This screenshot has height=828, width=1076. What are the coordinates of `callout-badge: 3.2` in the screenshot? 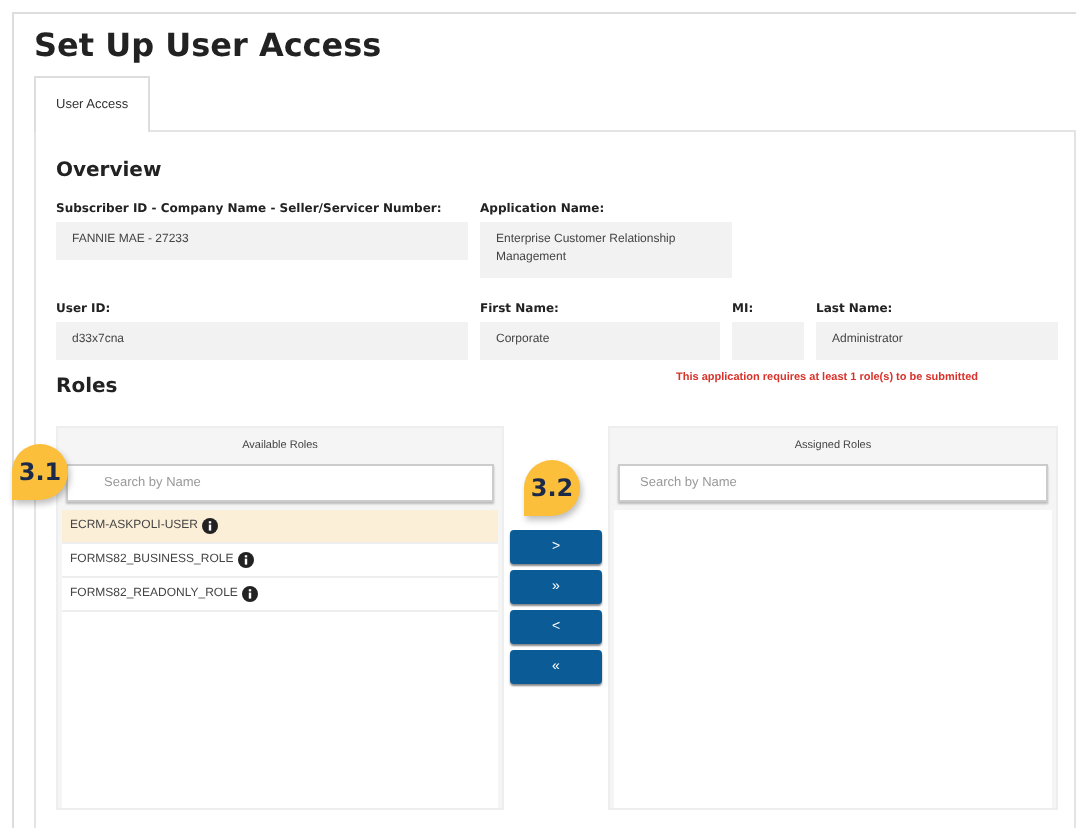 It's located at (552, 488).